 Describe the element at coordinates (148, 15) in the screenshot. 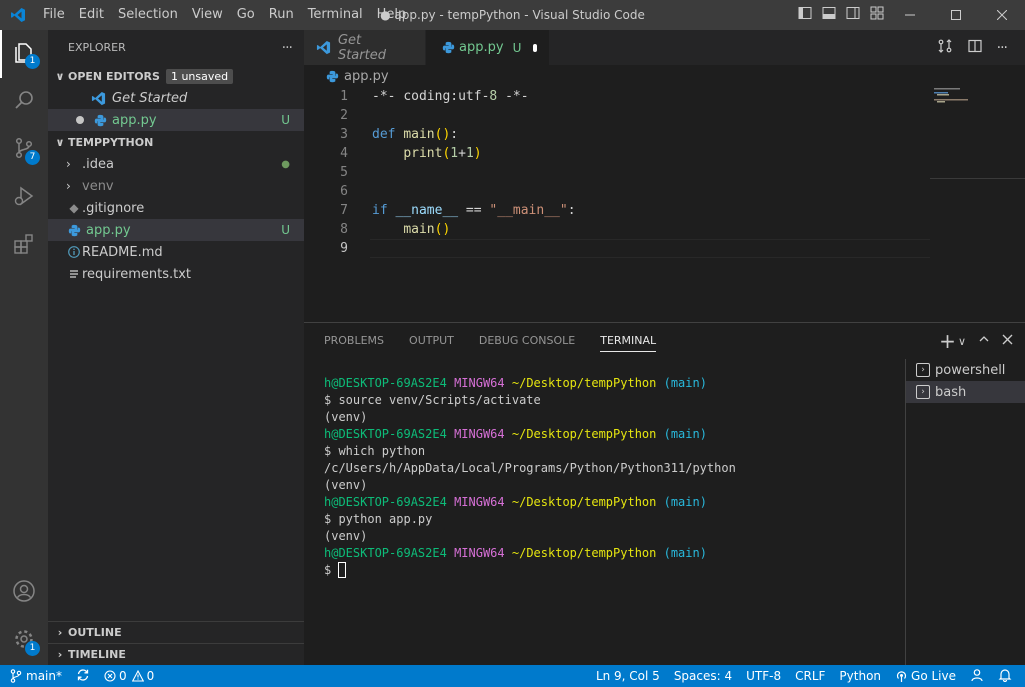

I see `menu-selection: Selection` at that location.